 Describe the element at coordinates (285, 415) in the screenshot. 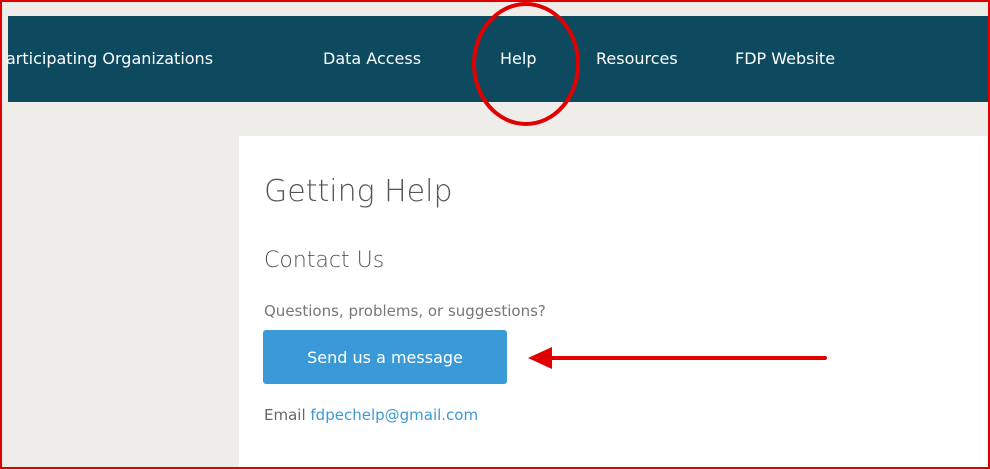

I see `email-label: Email` at that location.